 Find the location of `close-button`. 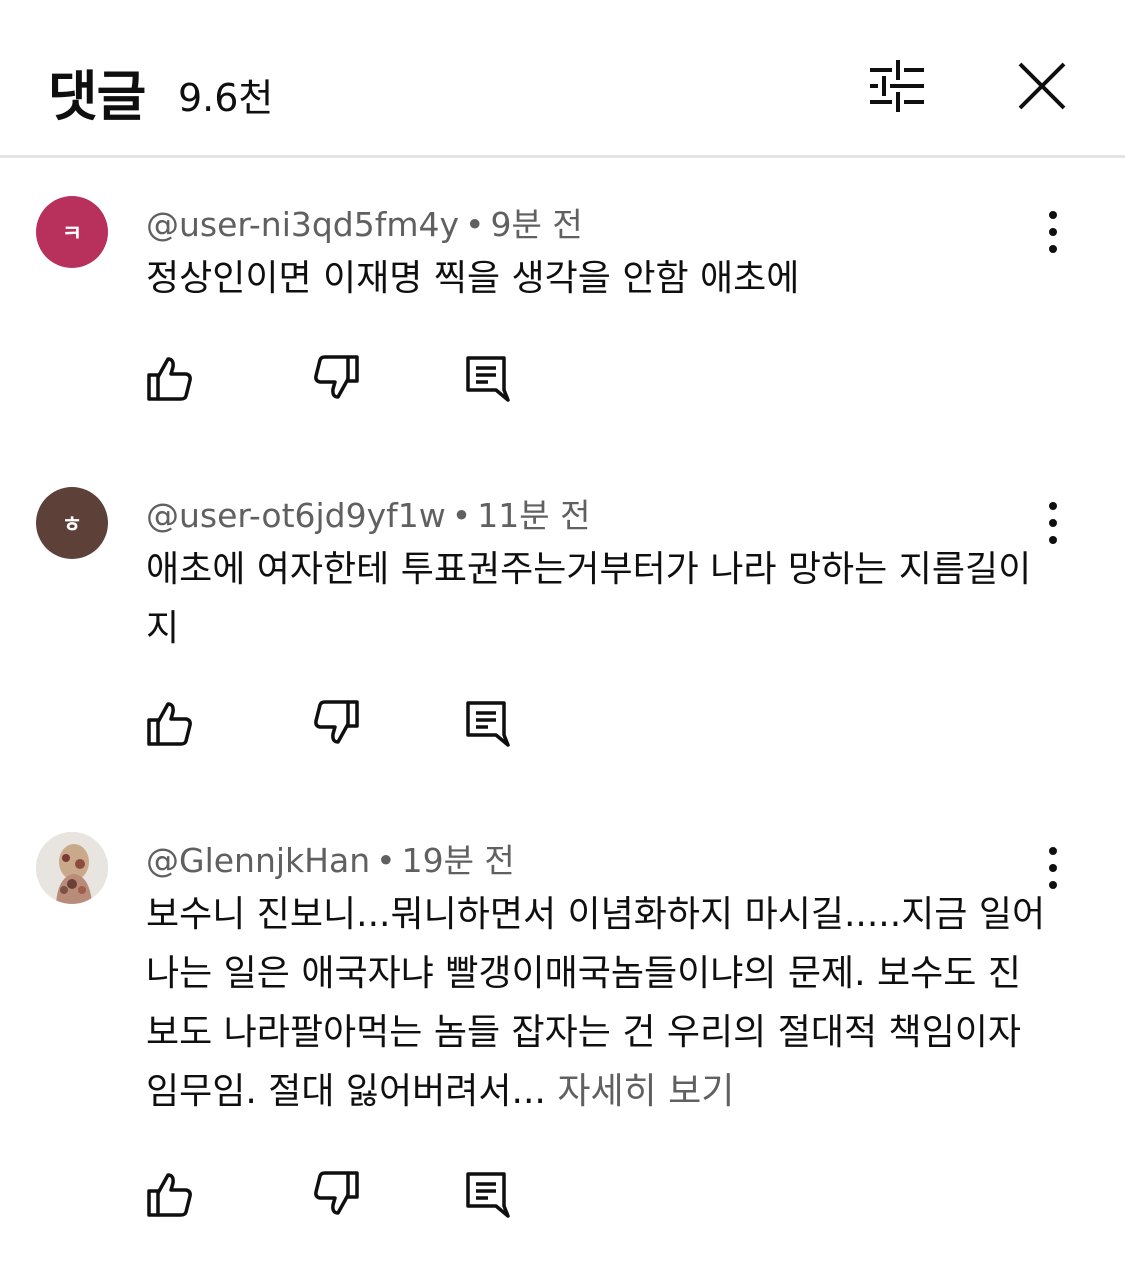

close-button is located at coordinates (1042, 86).